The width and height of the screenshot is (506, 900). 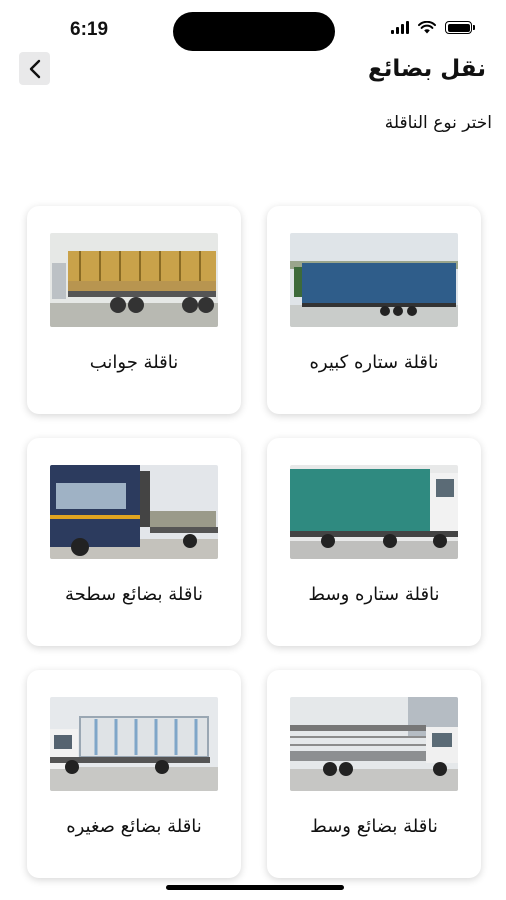 I want to click on home-indicator, so click(x=255, y=887).